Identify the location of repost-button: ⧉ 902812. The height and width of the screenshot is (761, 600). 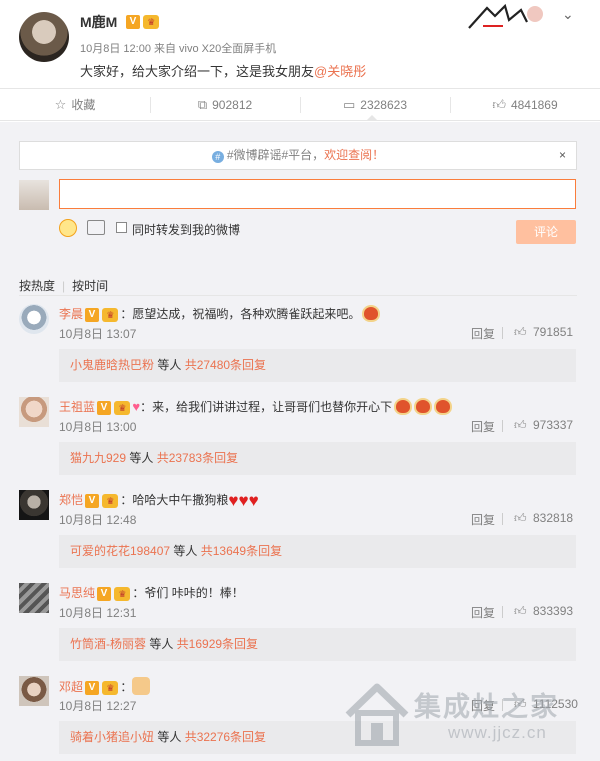
(225, 105).